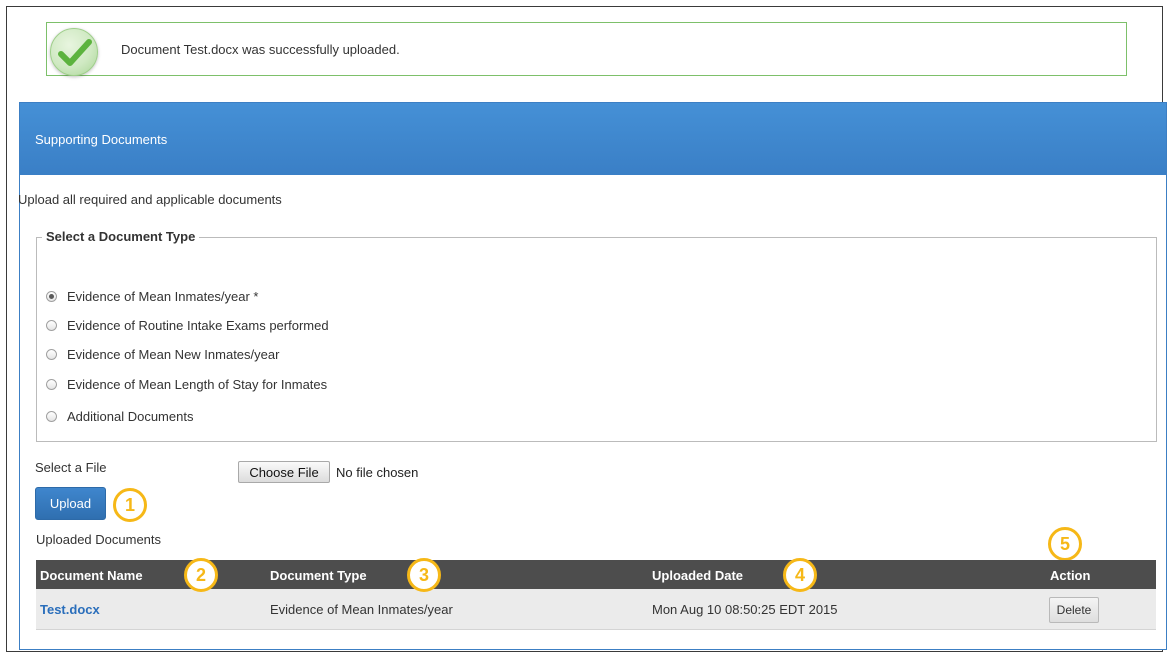 The image size is (1169, 656). What do you see at coordinates (74, 52) in the screenshot?
I see `check-circle-icon` at bounding box center [74, 52].